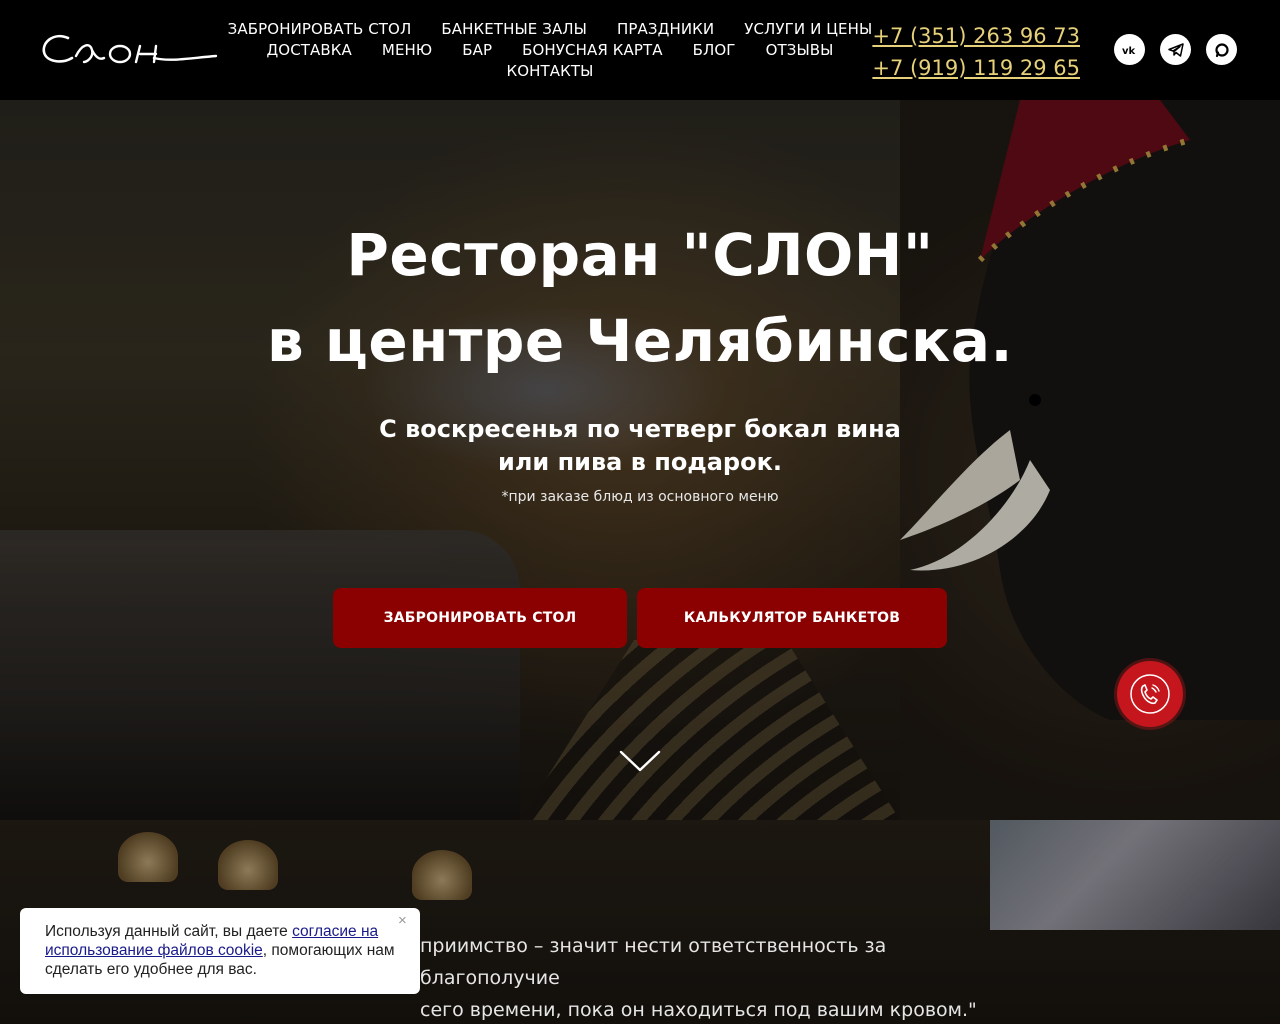 Image resolution: width=1280 pixels, height=1024 pixels. Describe the element at coordinates (808, 30) in the screenshot. I see `nav-services-prices: УСЛУГИ И ЦЕНЫ` at that location.